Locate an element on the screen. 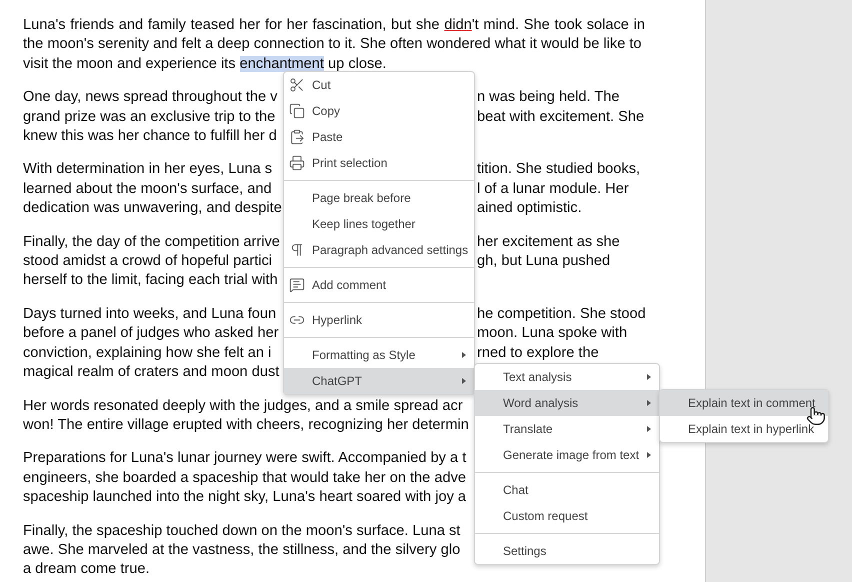 The height and width of the screenshot is (582, 852). text-line: n was being held. The is located at coordinates (548, 98).